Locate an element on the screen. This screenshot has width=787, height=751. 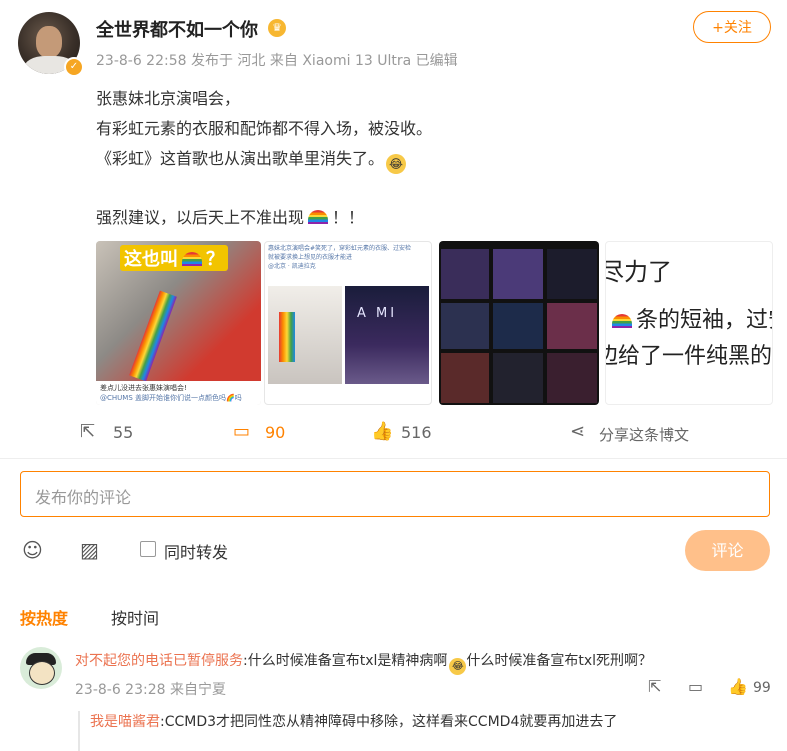
also-repost-label: 同时转发 is located at coordinates (196, 551).